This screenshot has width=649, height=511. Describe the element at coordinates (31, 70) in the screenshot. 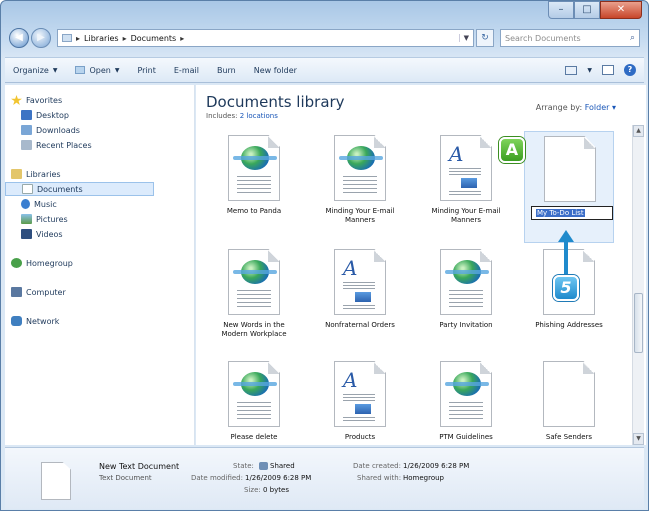

I see `organize-label: Organize` at that location.